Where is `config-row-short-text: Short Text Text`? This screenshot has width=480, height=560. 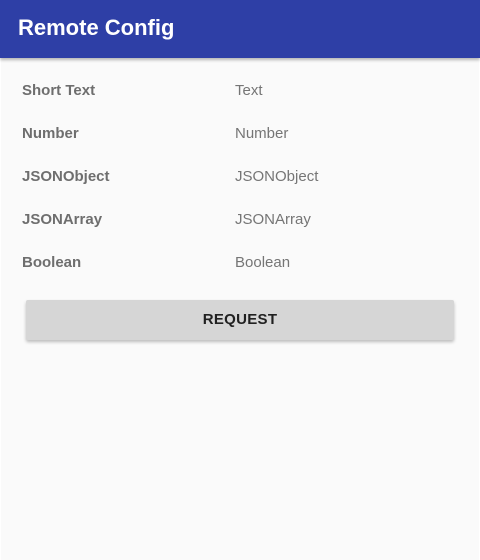 config-row-short-text: Short Text Text is located at coordinates (240, 91).